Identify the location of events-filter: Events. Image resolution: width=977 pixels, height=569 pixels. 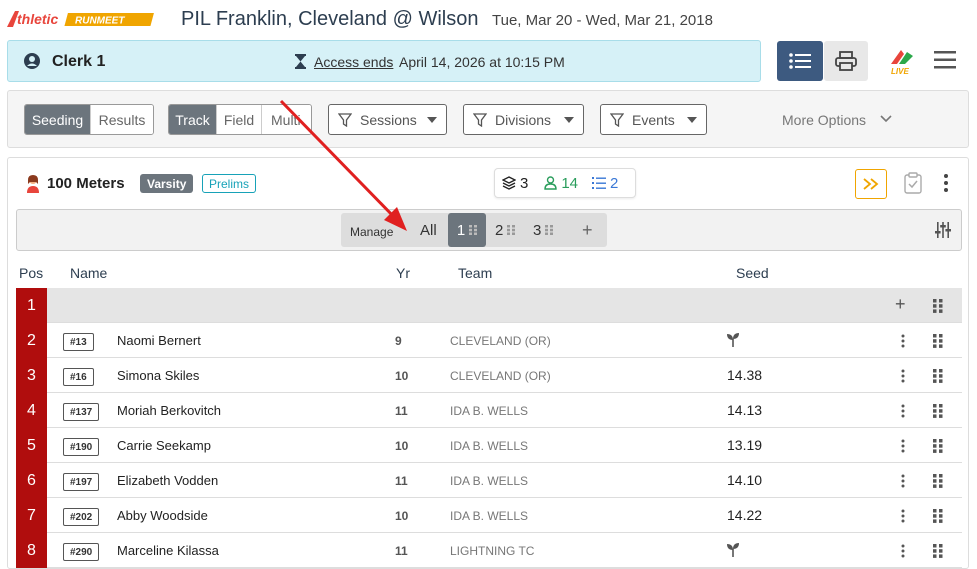
(653, 119).